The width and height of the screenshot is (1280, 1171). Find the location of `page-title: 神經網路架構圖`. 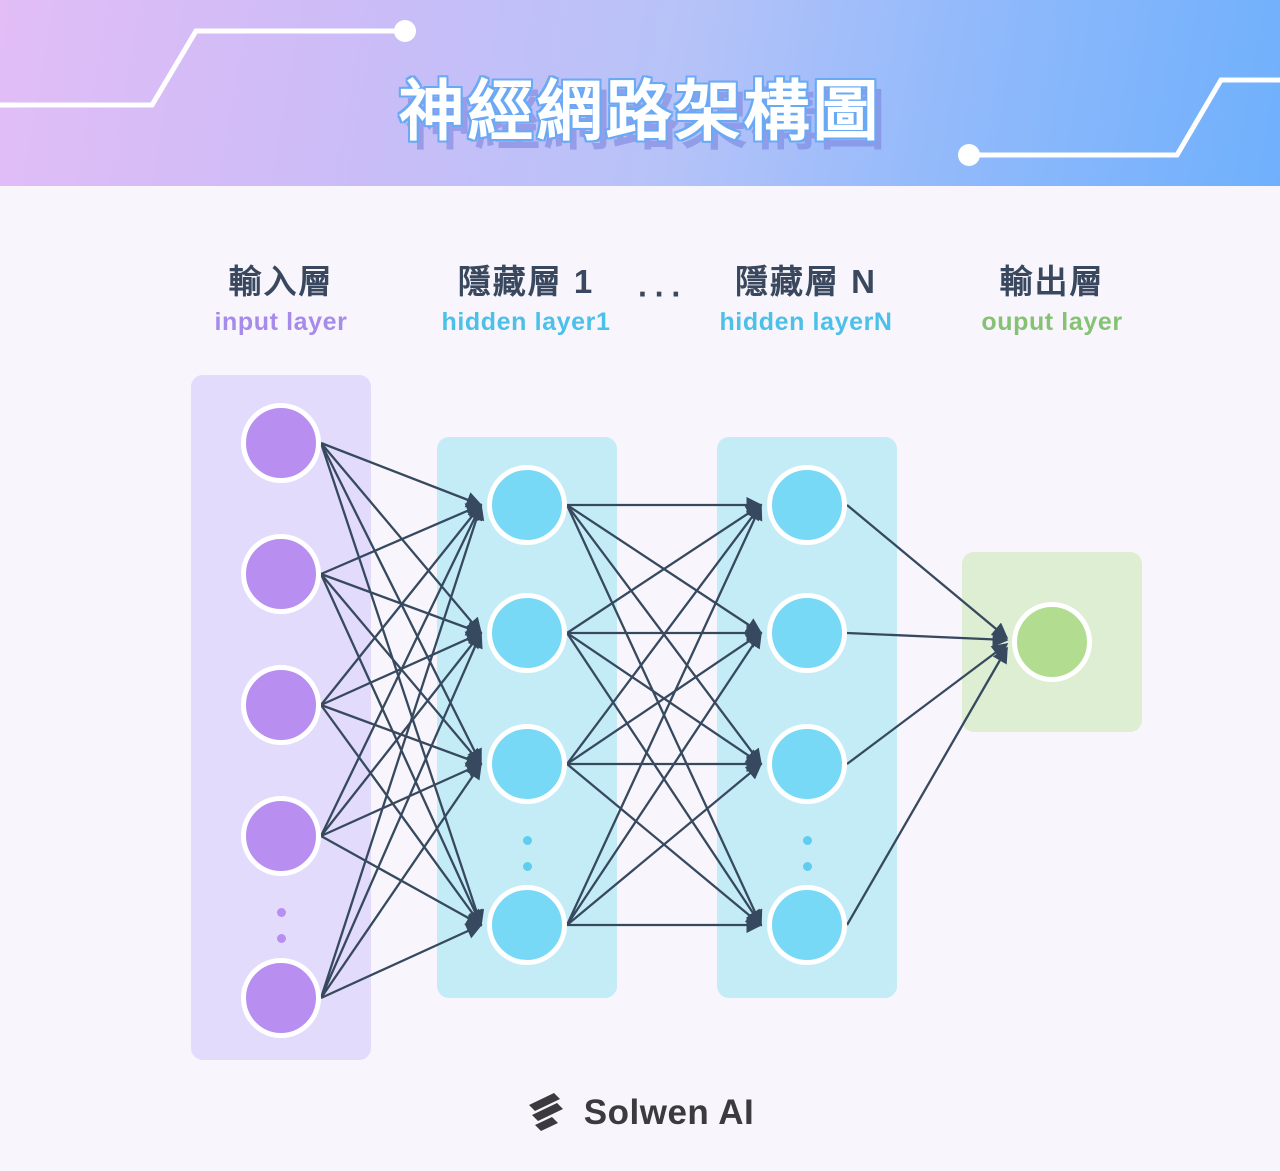

page-title: 神經網路架構圖 is located at coordinates (640, 111).